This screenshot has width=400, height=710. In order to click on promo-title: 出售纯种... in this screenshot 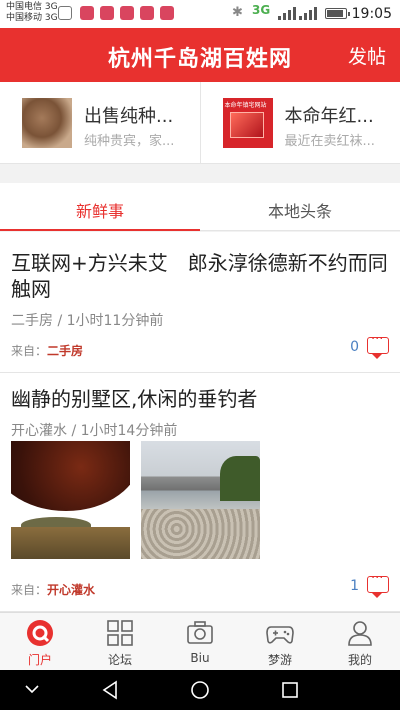, I will do `click(129, 116)`.